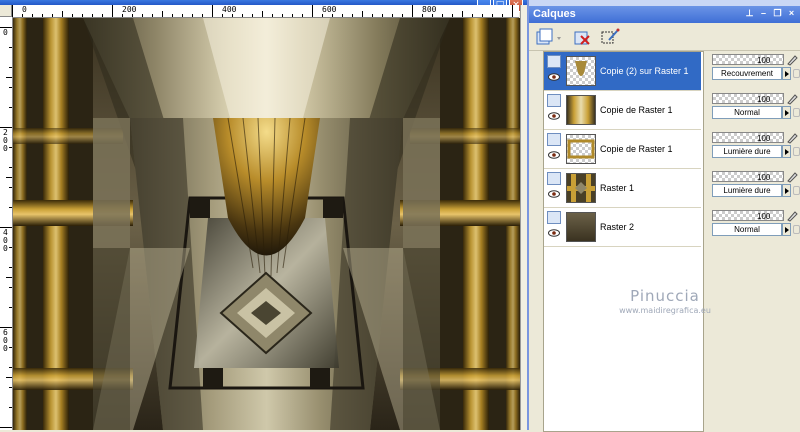 The width and height of the screenshot is (800, 432). I want to click on blend-mode-select: Recouvrement, so click(747, 73).